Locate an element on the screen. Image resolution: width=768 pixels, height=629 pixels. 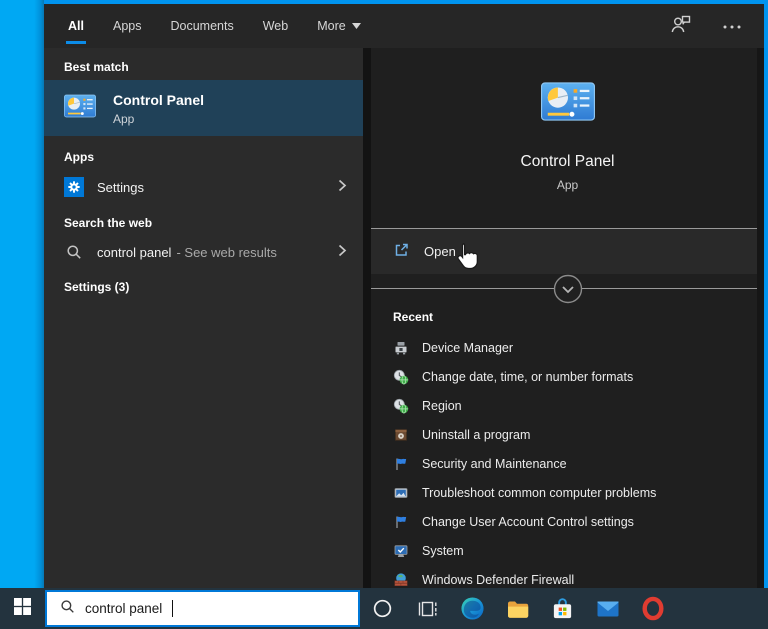
app-hero: Control Panel App is located at coordinates (567, 120).